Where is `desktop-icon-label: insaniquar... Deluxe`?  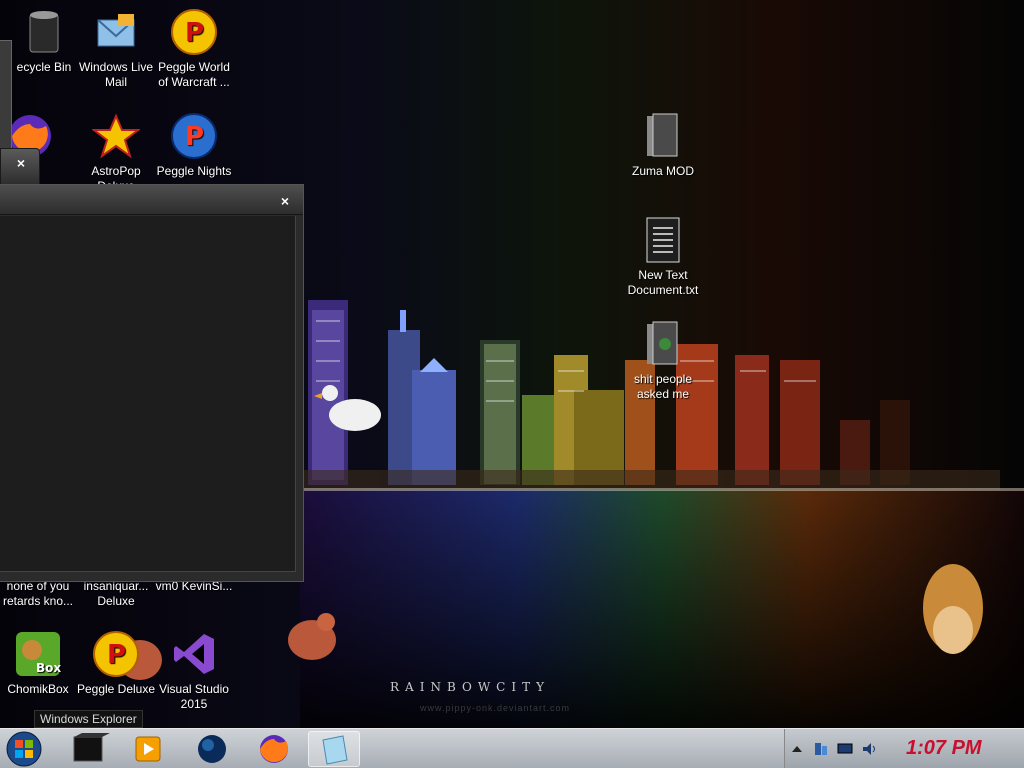
desktop-icon-label: insaniquar... Deluxe is located at coordinates (116, 593).